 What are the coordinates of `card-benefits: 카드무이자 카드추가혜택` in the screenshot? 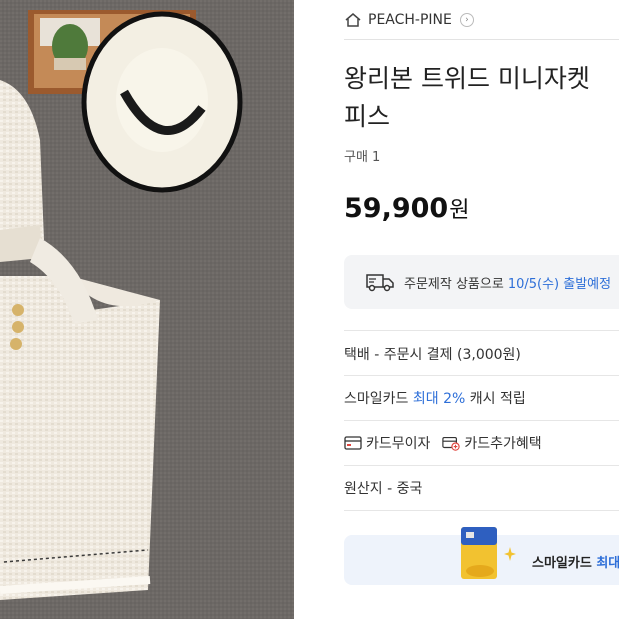 It's located at (449, 443).